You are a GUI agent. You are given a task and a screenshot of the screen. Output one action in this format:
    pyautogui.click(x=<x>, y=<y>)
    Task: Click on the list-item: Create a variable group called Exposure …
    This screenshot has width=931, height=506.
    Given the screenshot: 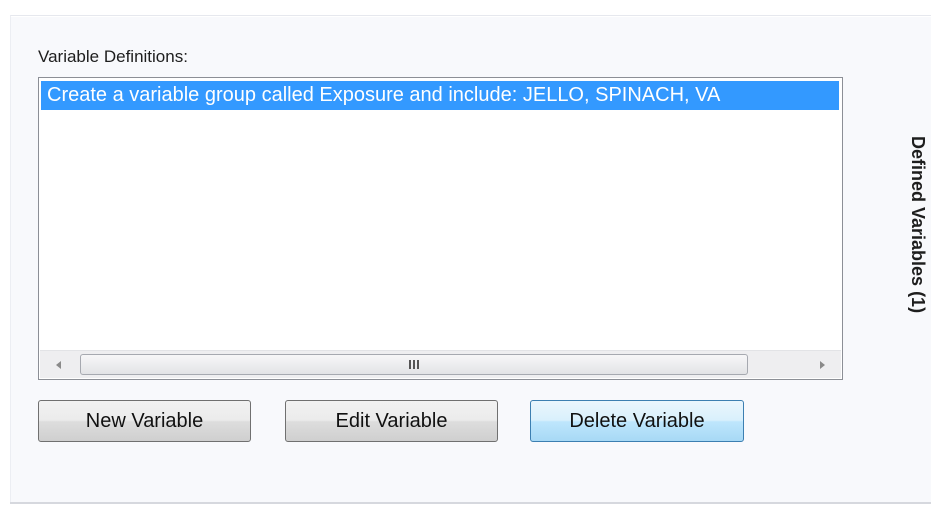 What is the action you would take?
    pyautogui.click(x=440, y=95)
    